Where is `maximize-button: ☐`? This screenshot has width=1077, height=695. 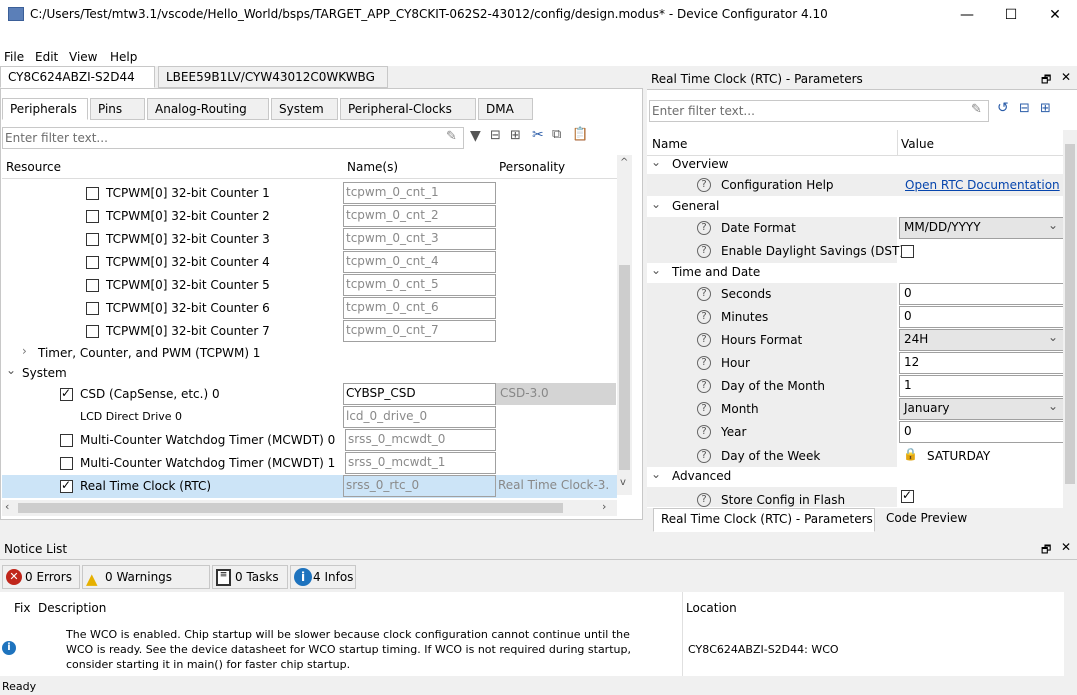 maximize-button: ☐ is located at coordinates (1011, 15).